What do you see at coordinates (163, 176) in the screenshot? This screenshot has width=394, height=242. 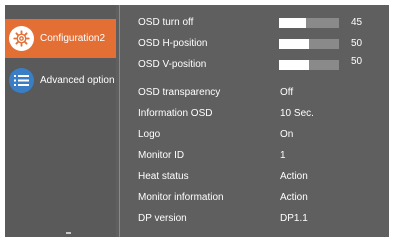 I see `setting-label: Heat status` at bounding box center [163, 176].